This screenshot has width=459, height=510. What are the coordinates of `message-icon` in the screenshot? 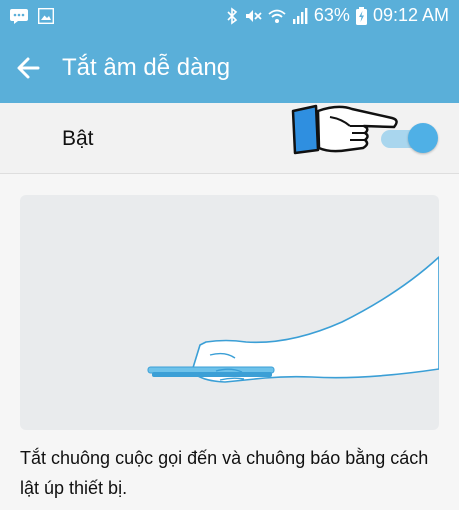 It's located at (19, 16).